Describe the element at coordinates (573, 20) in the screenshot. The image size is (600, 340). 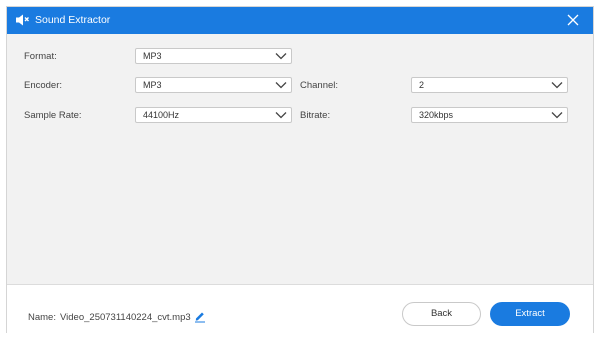
I see `close-icon` at that location.